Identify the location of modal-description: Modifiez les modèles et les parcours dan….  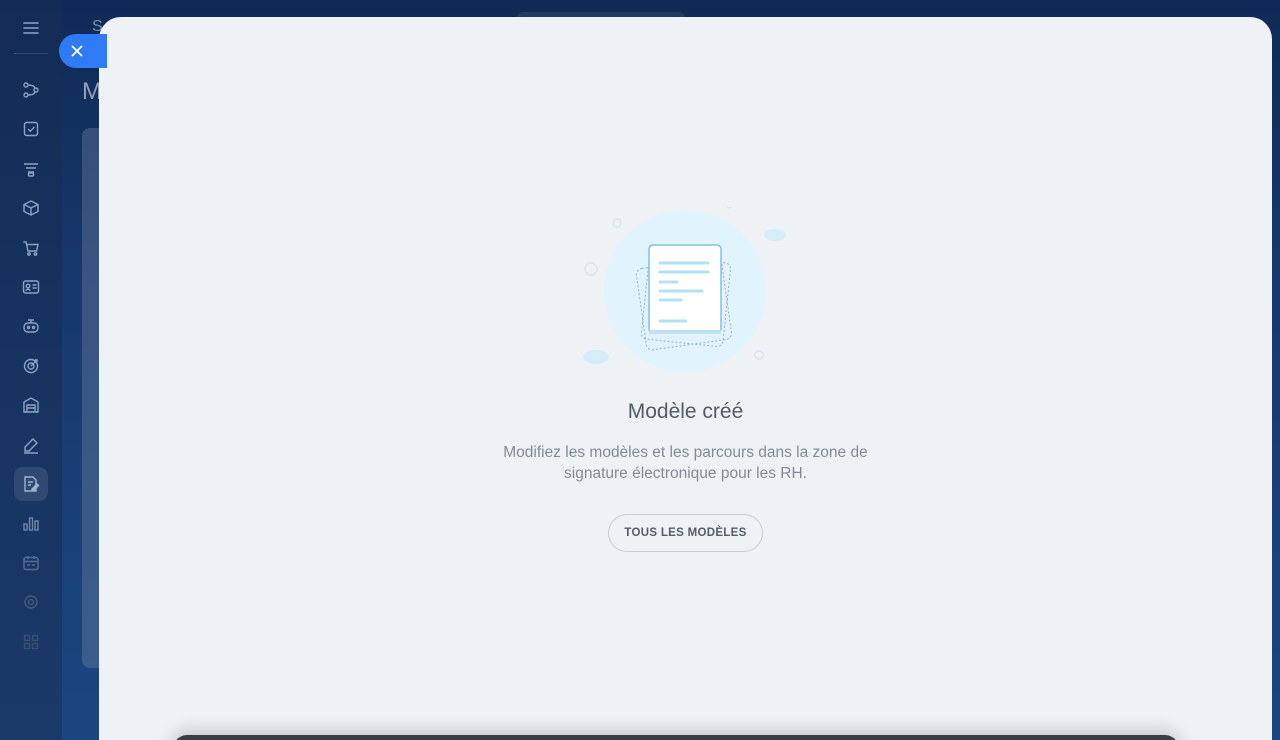
(685, 463).